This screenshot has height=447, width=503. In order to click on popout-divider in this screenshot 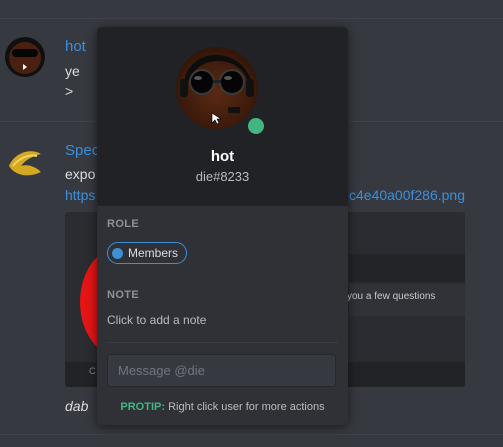, I will do `click(222, 342)`.